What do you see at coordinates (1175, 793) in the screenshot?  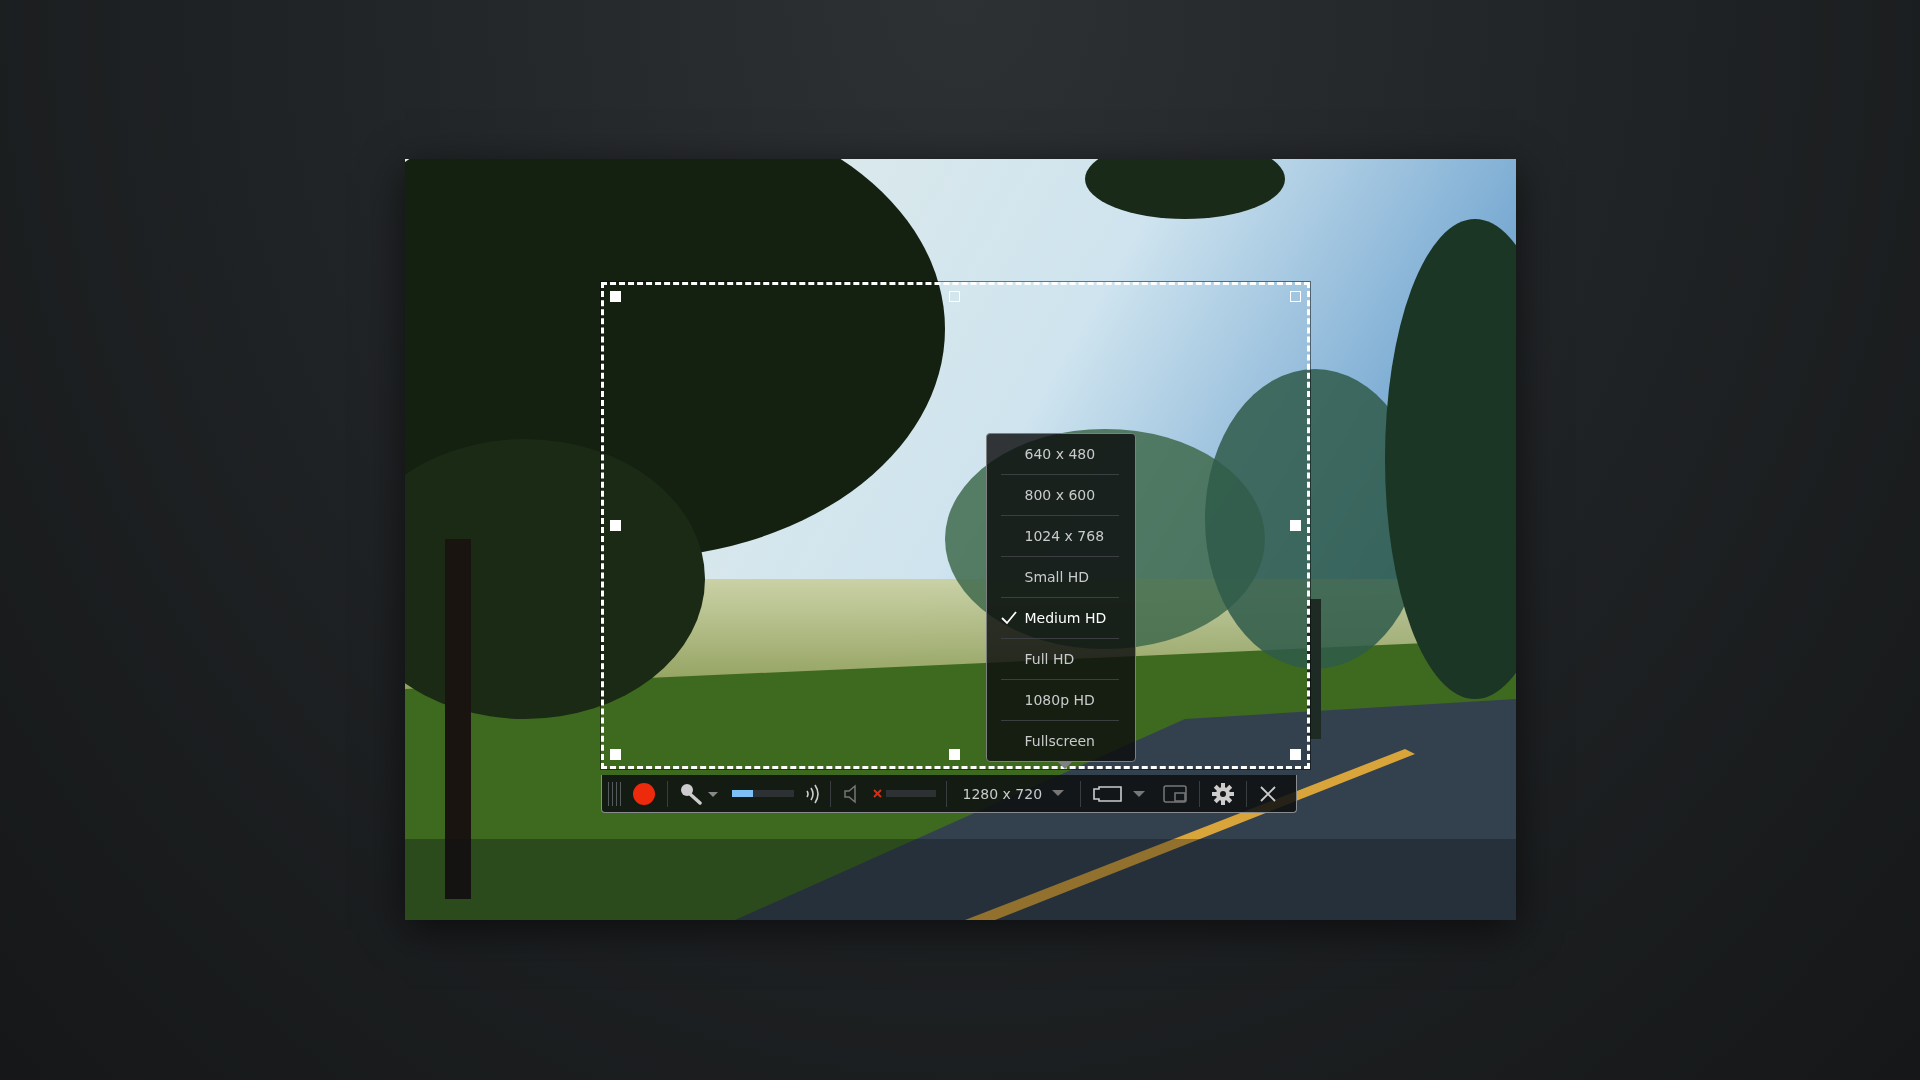 I see `picture-in-picture-button` at bounding box center [1175, 793].